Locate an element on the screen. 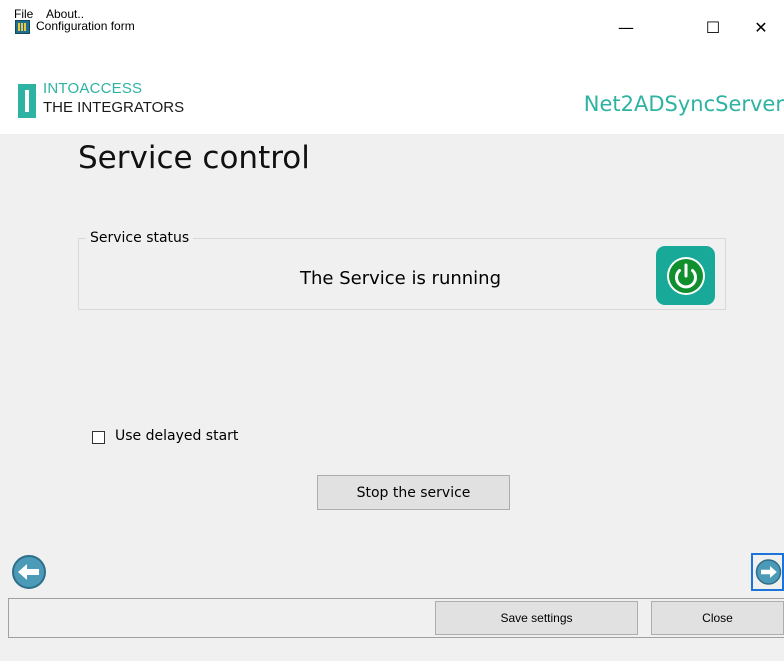 The height and width of the screenshot is (661, 784). service-status-legend: Service status is located at coordinates (140, 238).